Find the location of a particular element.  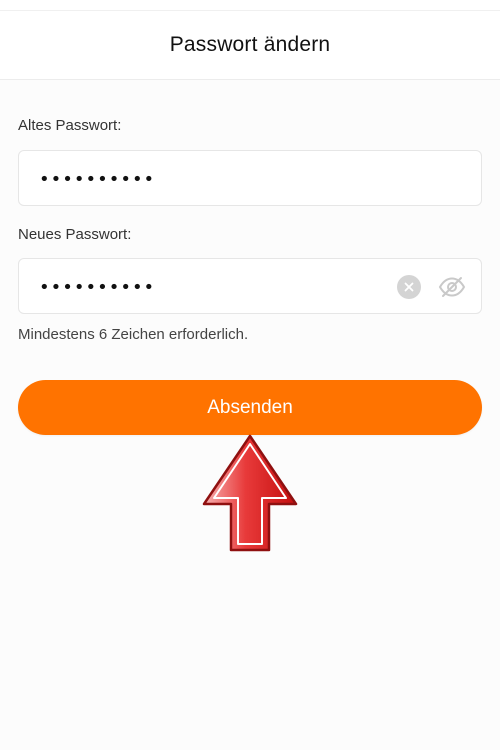

clear-x-glyph is located at coordinates (409, 287).